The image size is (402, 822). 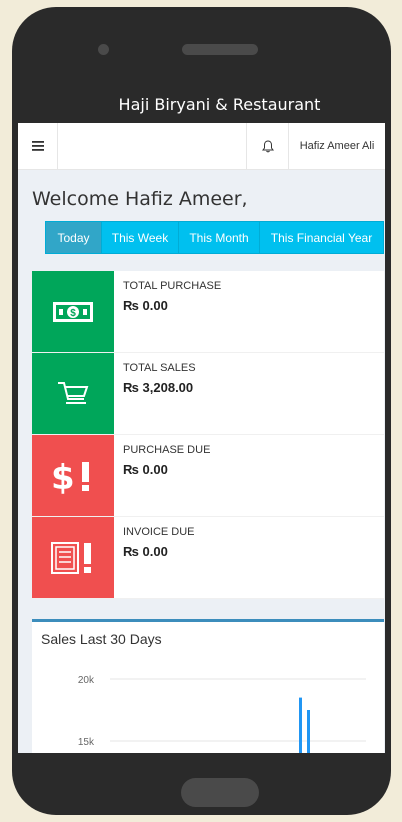 What do you see at coordinates (103, 49) in the screenshot?
I see `camera-dot` at bounding box center [103, 49].